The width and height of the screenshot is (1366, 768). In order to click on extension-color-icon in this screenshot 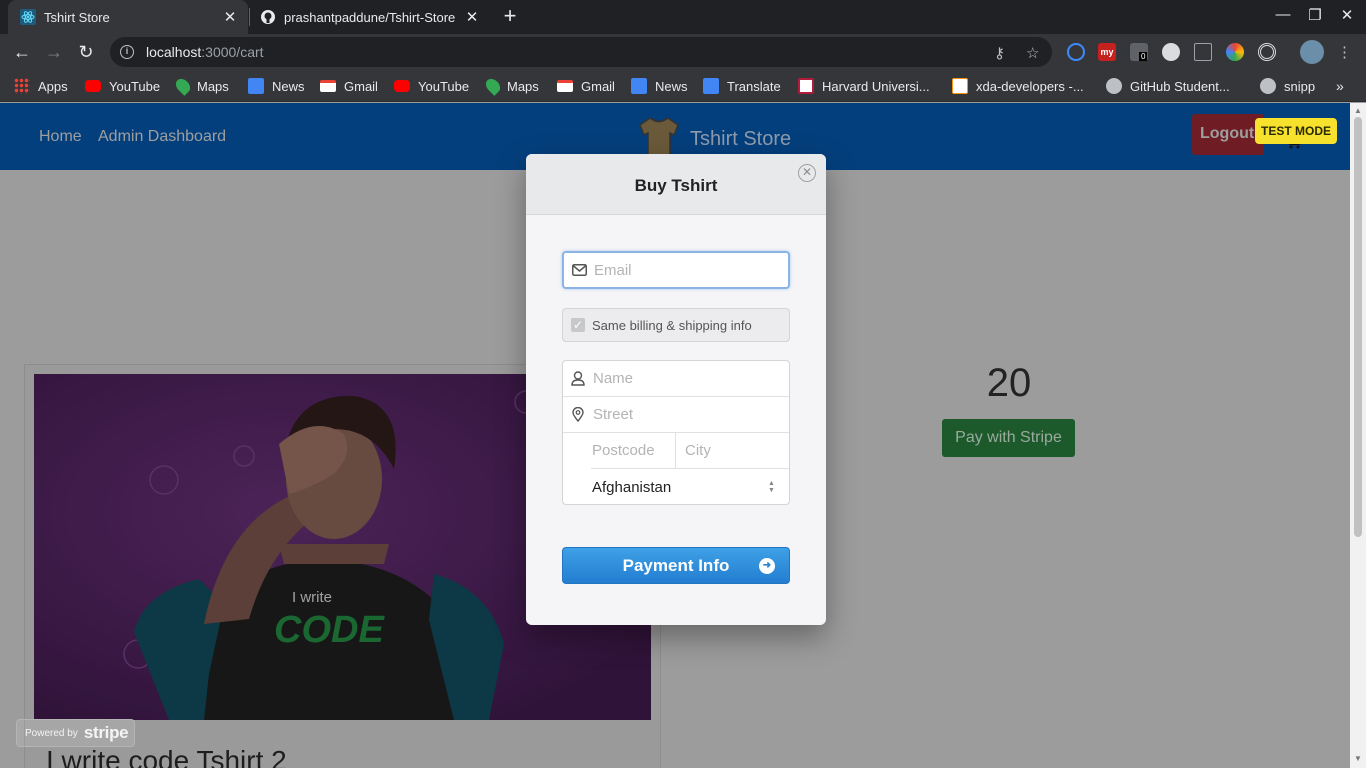, I will do `click(1235, 52)`.